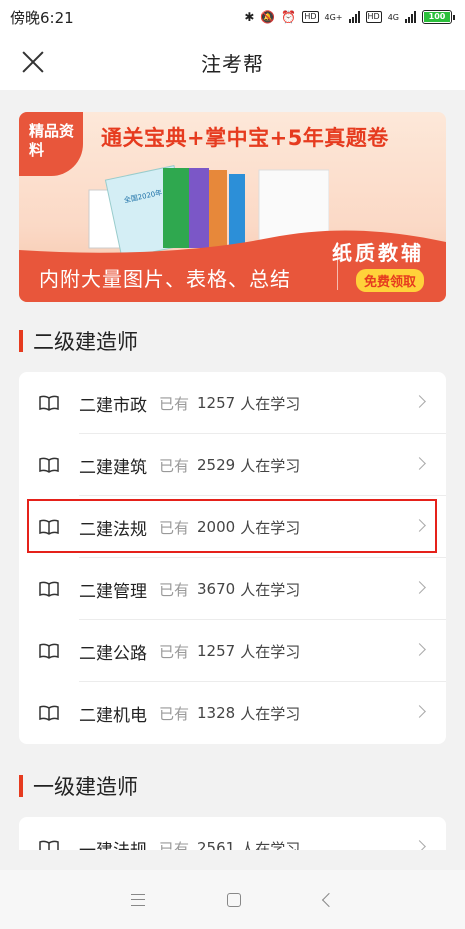 This screenshot has height=929, width=465. What do you see at coordinates (85, 342) in the screenshot?
I see `section-title: 二级建造师` at bounding box center [85, 342].